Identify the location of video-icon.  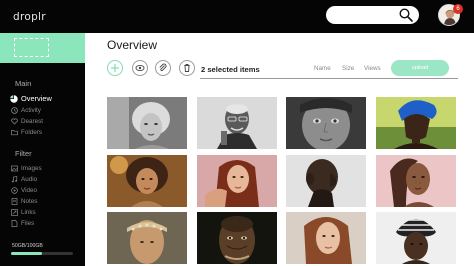
(14, 191).